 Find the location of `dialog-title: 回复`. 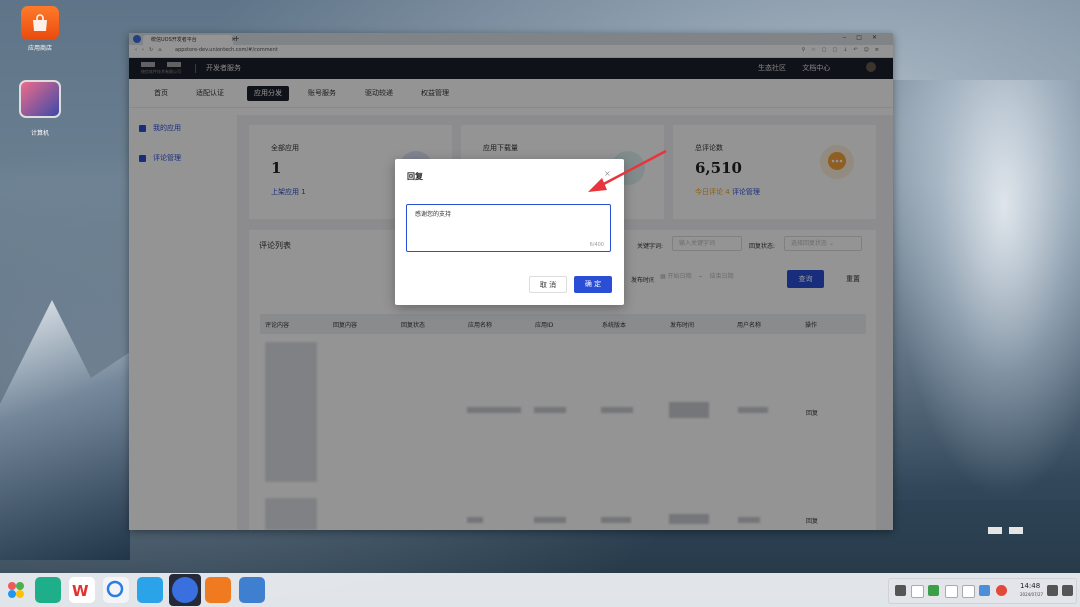

dialog-title: 回复 is located at coordinates (415, 176).